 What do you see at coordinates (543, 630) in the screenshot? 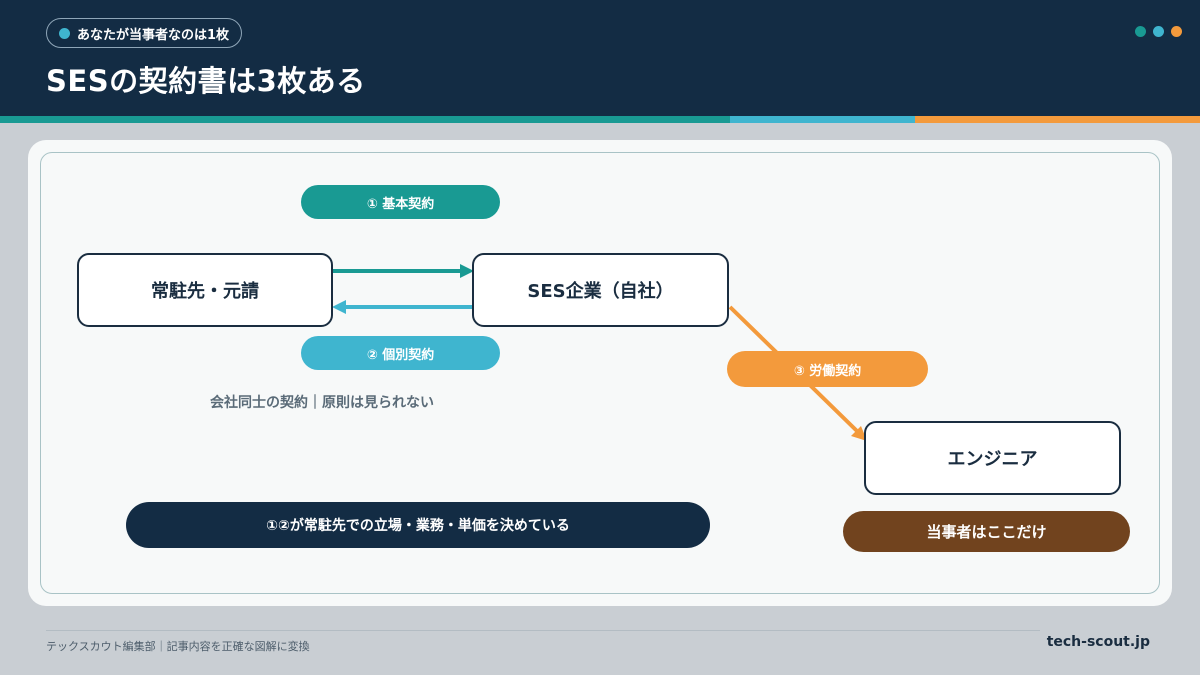
I see `footer-divider` at bounding box center [543, 630].